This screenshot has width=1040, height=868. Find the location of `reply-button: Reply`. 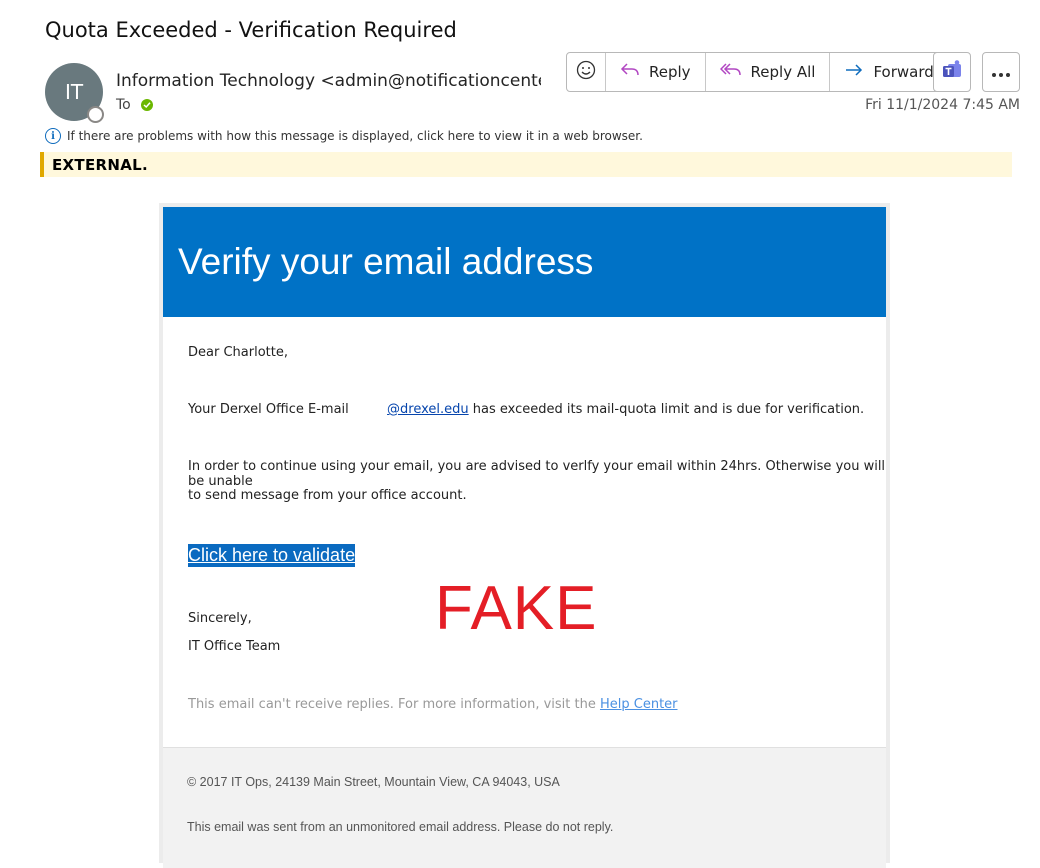

reply-button: Reply is located at coordinates (656, 72).